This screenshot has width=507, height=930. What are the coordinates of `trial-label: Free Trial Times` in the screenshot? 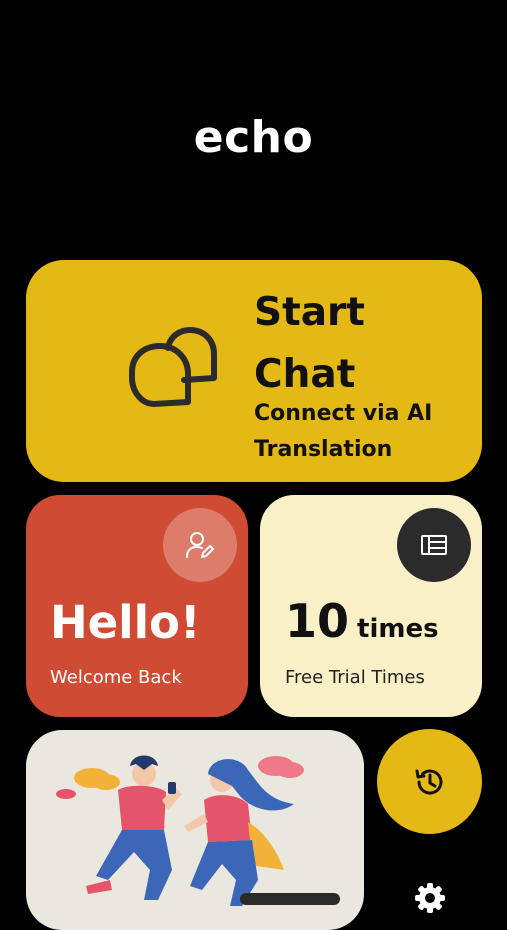 It's located at (355, 677).